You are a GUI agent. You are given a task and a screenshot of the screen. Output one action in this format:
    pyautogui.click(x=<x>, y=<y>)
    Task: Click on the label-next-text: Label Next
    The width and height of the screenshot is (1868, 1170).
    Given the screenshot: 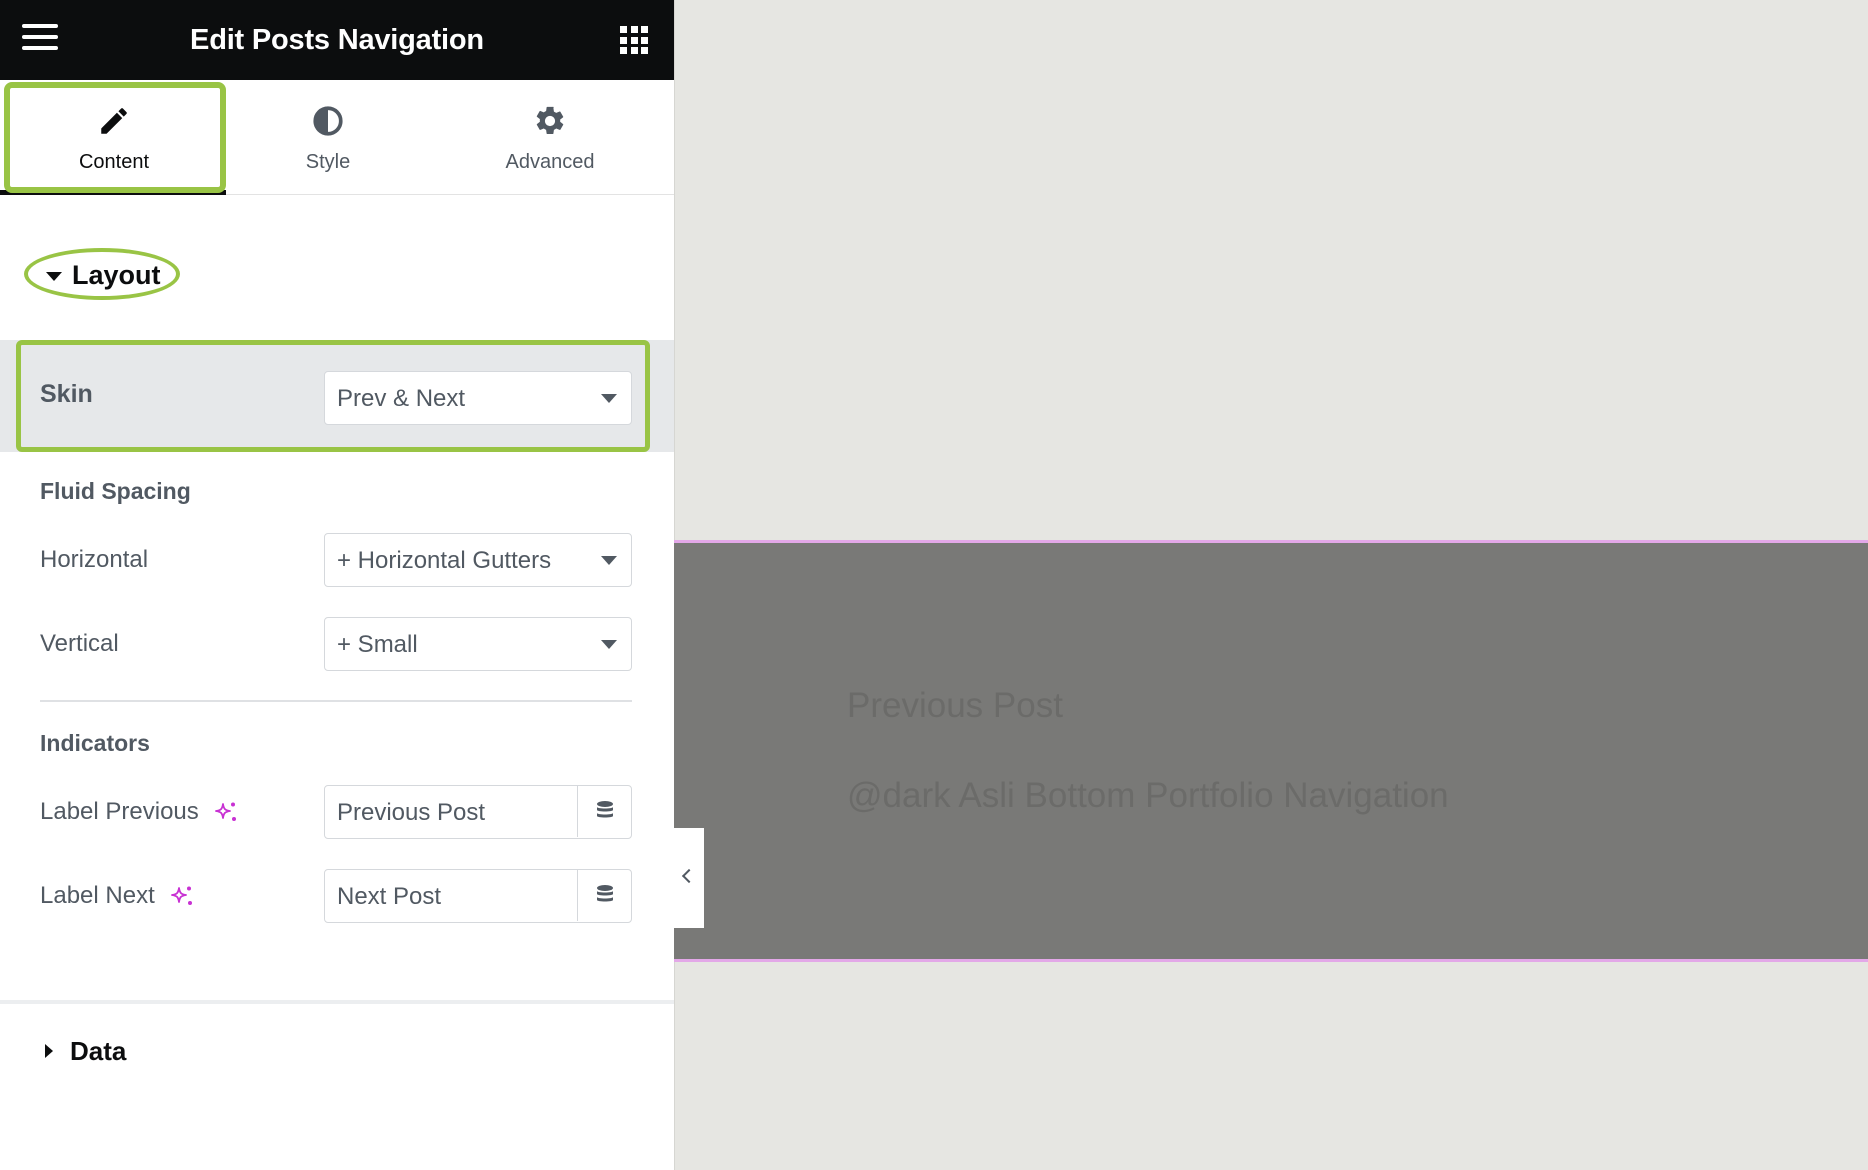 What is the action you would take?
    pyautogui.click(x=97, y=895)
    